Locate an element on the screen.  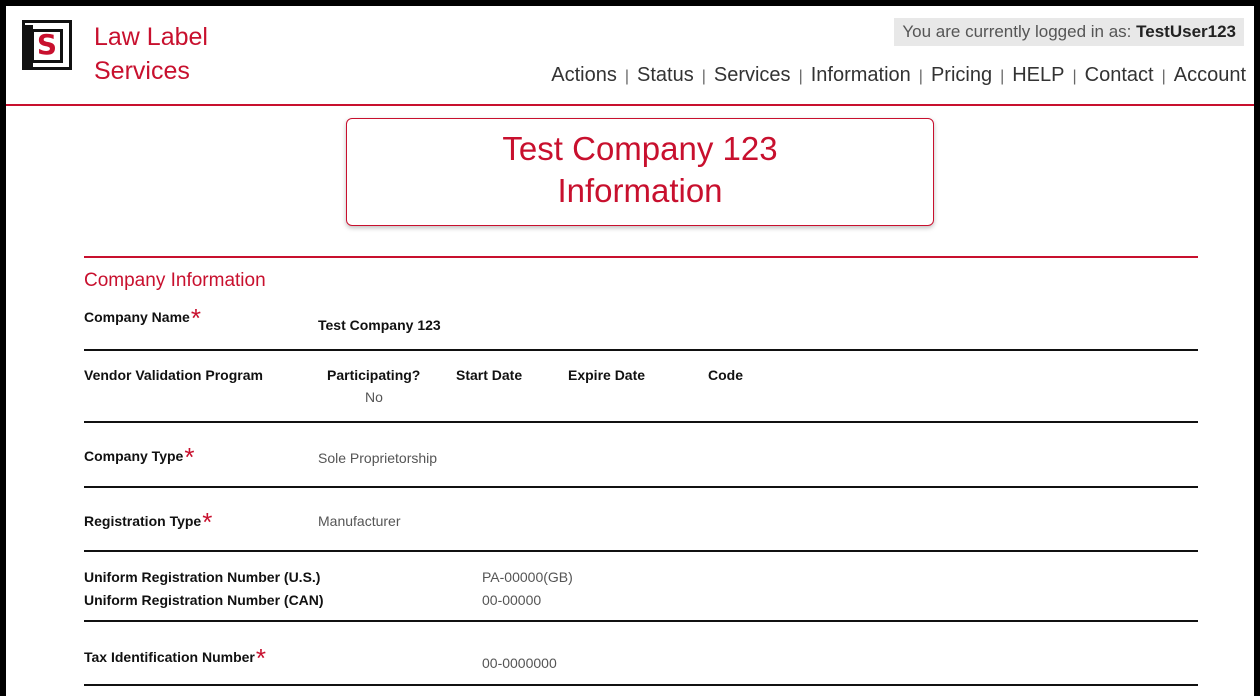
vendor-col-participating: Participating? is located at coordinates (374, 375).